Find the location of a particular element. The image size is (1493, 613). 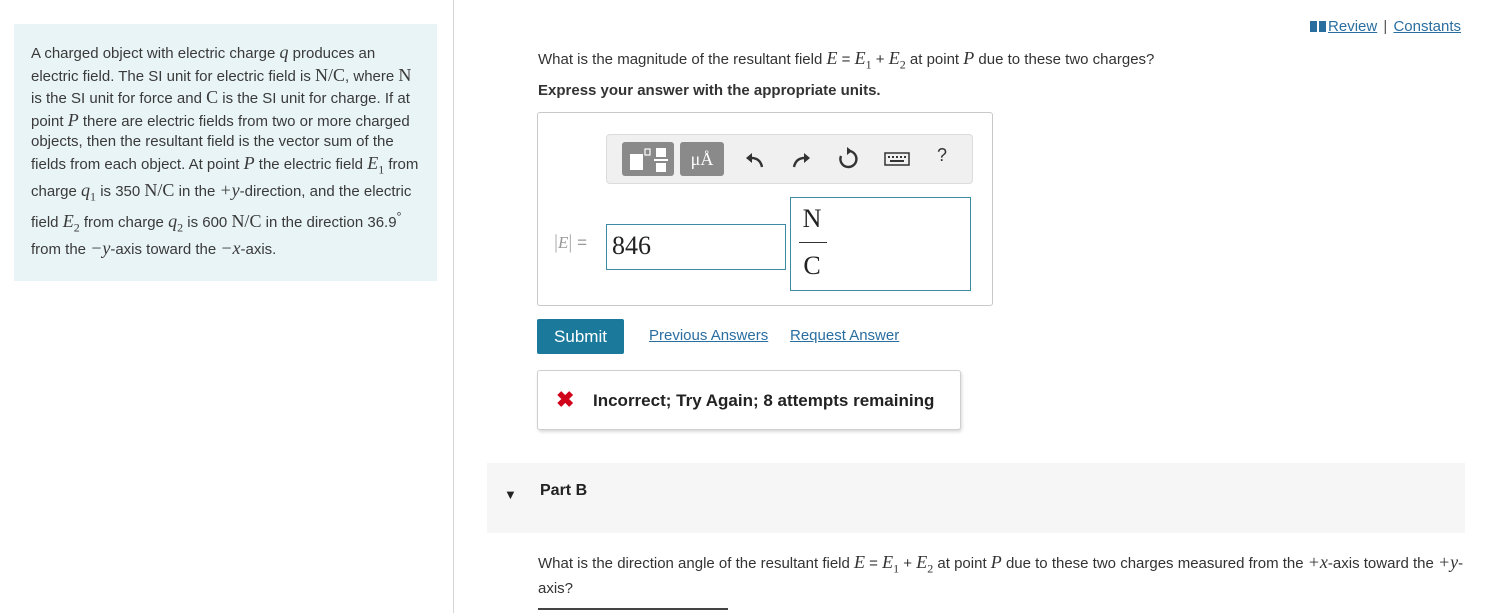

redo-icon is located at coordinates (801, 159).